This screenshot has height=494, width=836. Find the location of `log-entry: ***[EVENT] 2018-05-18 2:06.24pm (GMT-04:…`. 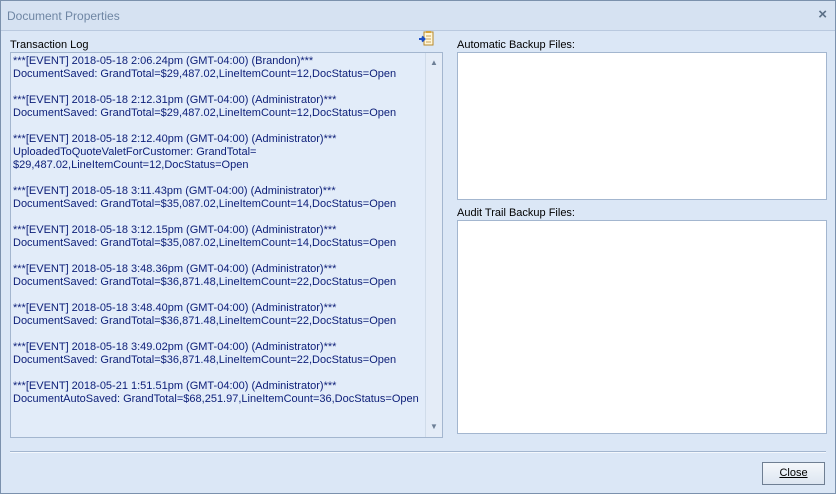

log-entry: ***[EVENT] 2018-05-18 2:06.24pm (GMT-04:… is located at coordinates (205, 67).